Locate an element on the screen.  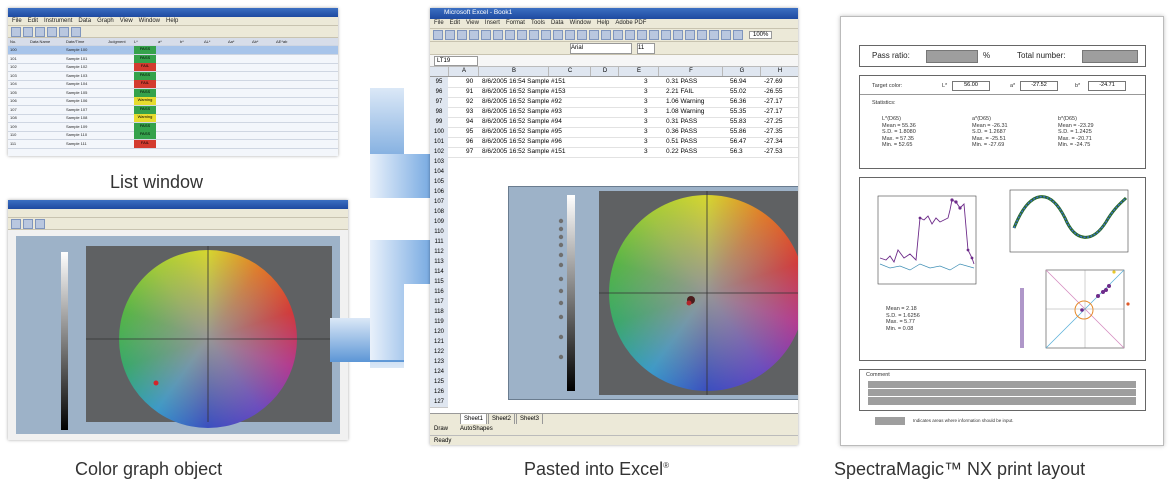
column-header: E is located at coordinates (638, 71).